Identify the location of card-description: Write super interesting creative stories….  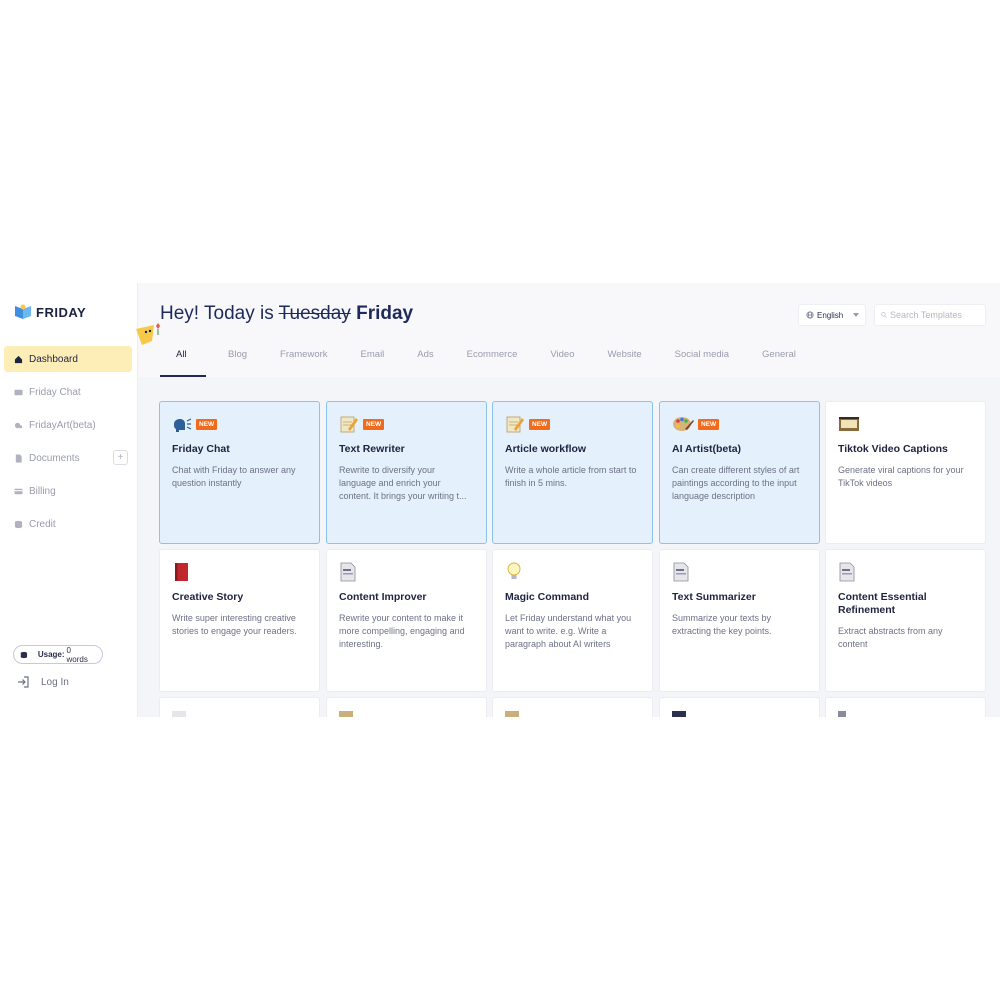
(234, 624).